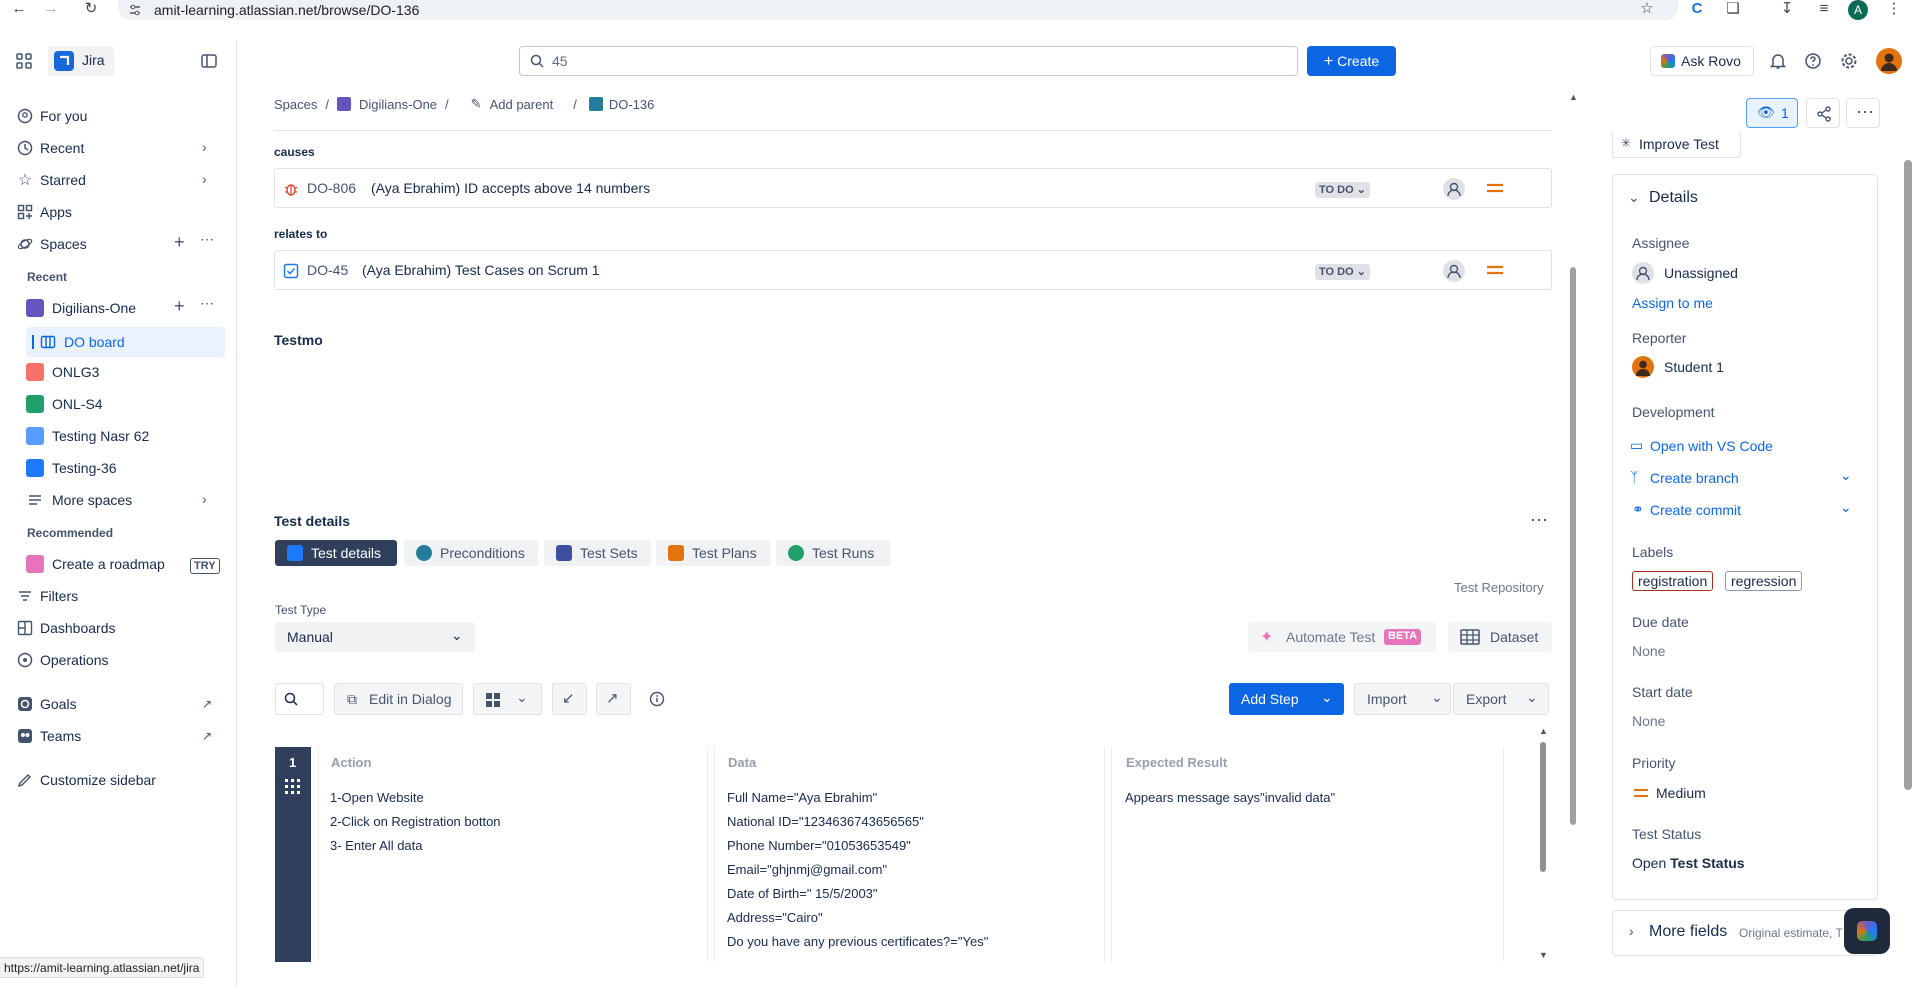 The image size is (1916, 987). I want to click on assign-to-me-link: Assign to me, so click(1672, 303).